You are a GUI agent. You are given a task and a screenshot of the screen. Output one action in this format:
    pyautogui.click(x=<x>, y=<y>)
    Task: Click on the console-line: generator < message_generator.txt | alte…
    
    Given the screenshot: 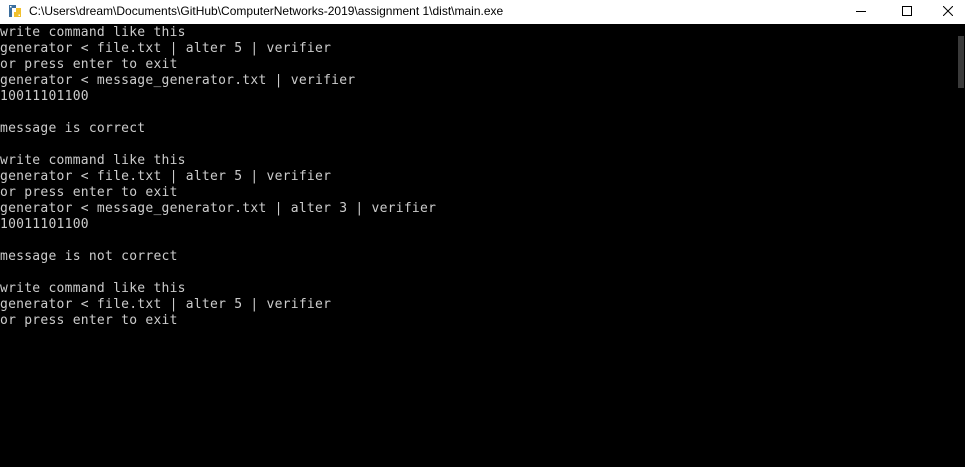 What is the action you would take?
    pyautogui.click(x=218, y=208)
    